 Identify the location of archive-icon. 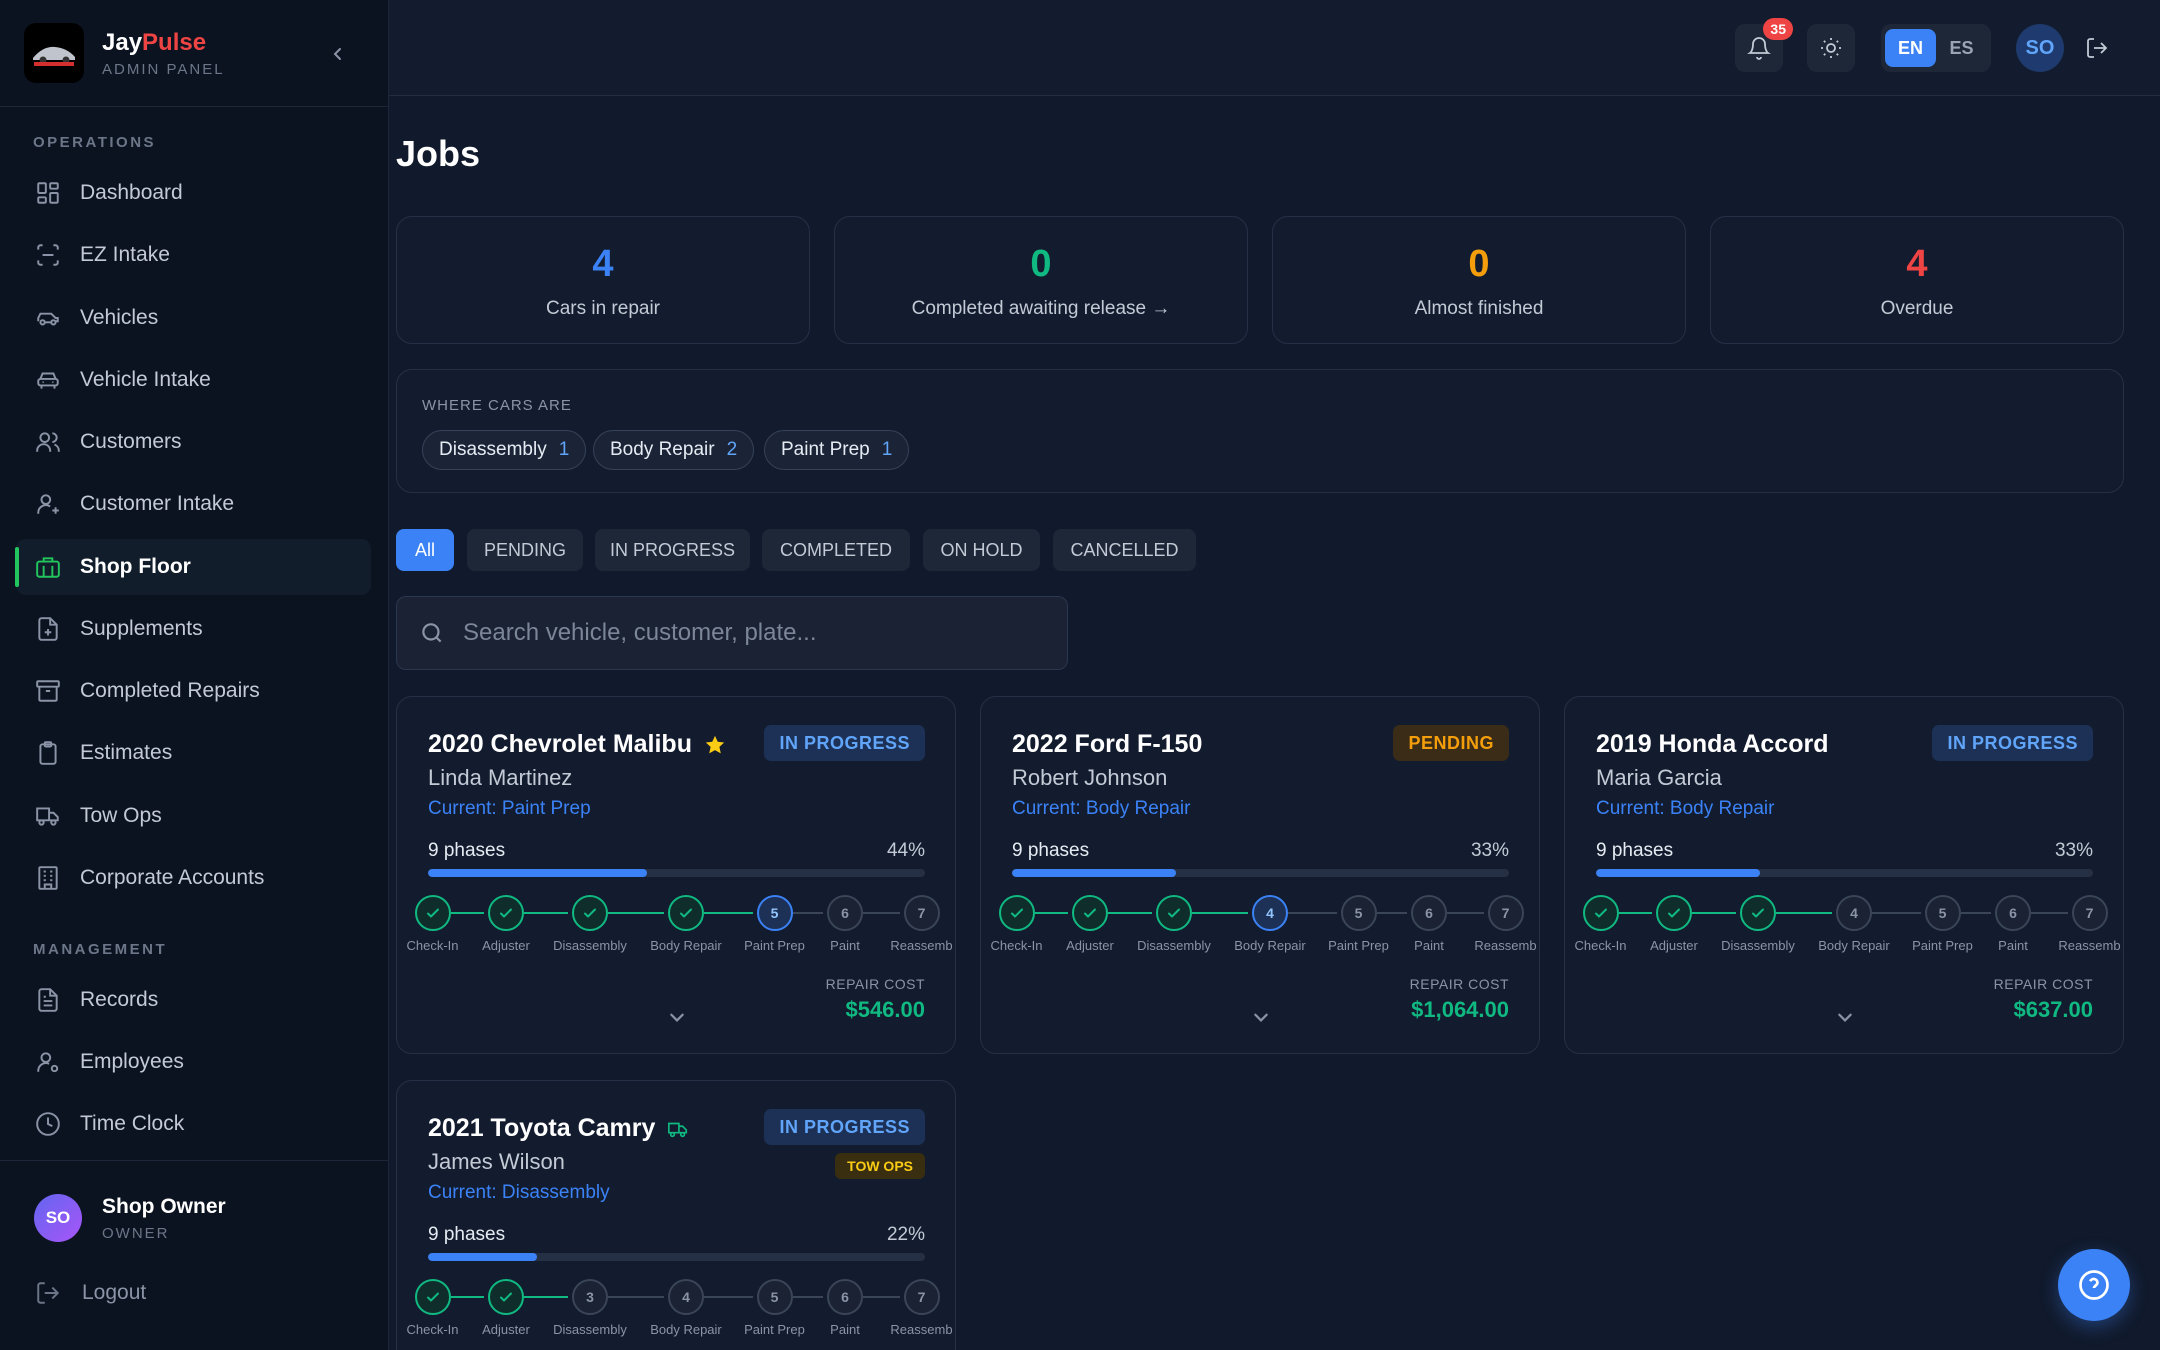
(48, 691).